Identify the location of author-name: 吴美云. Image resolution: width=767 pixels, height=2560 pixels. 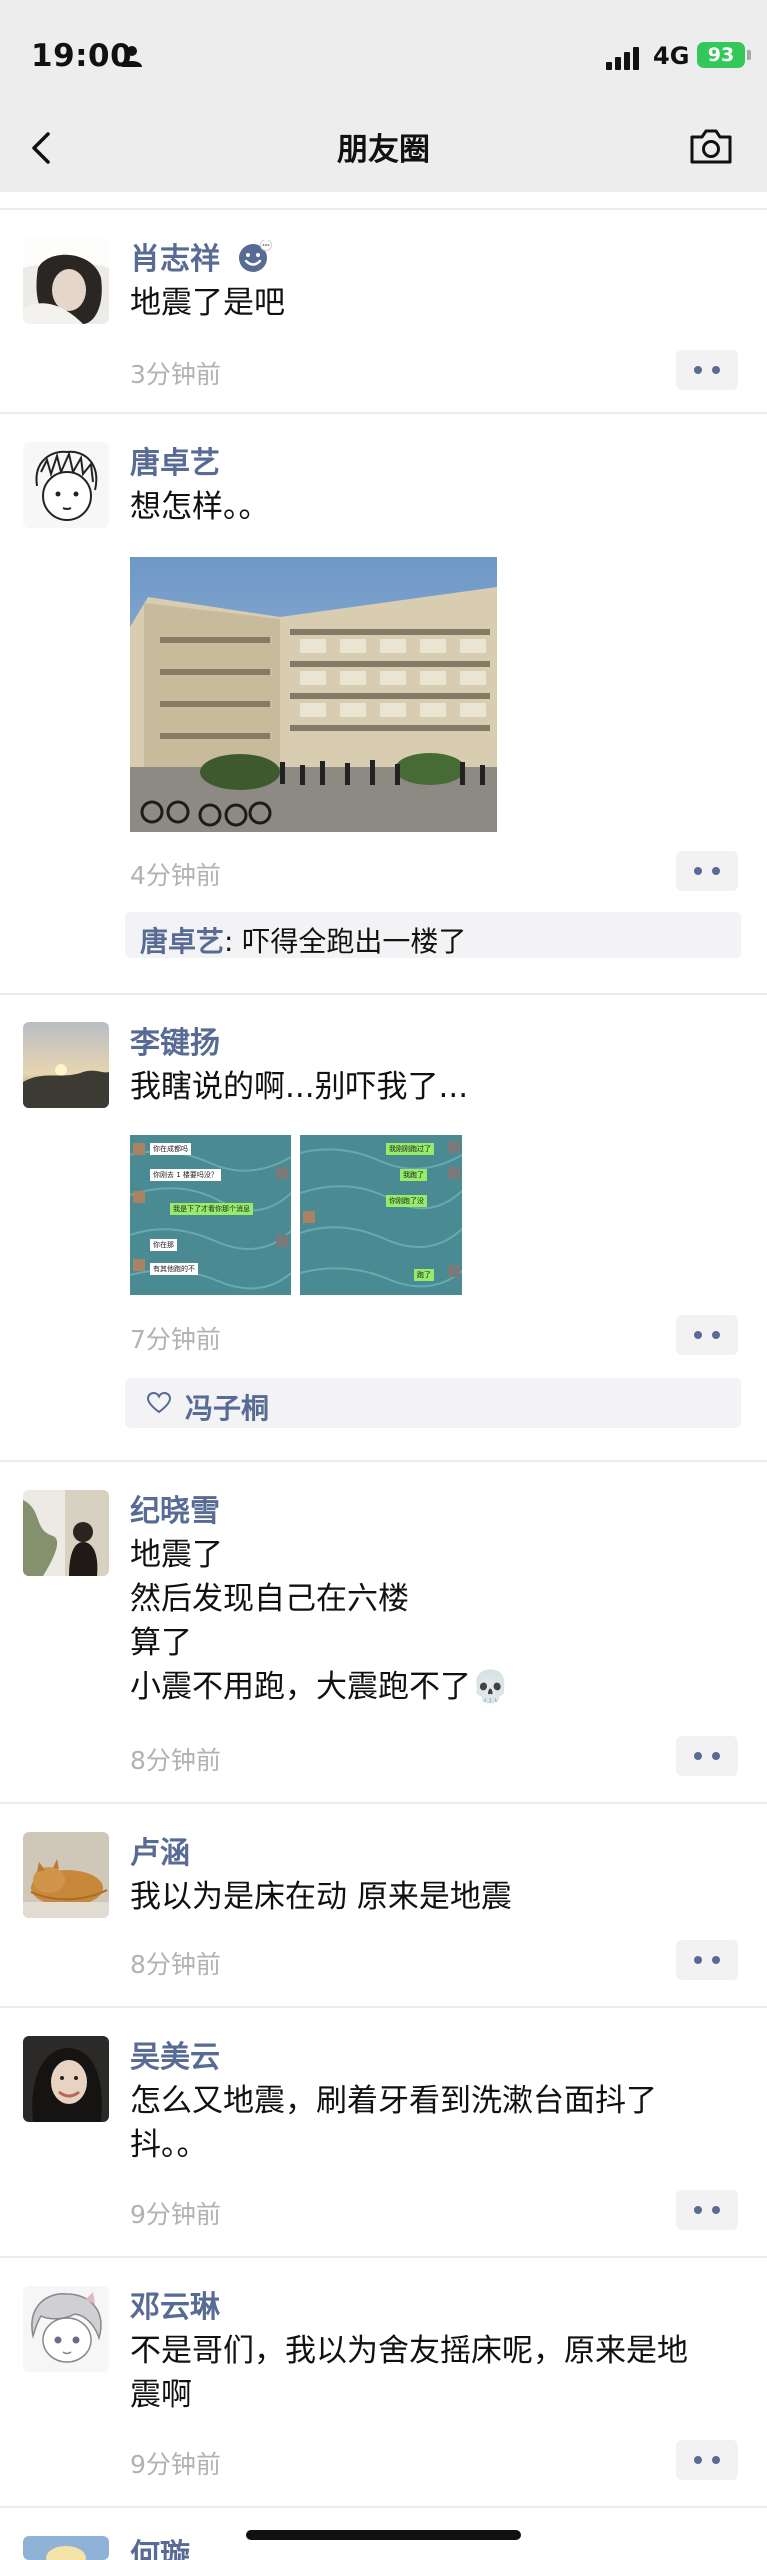
(175, 2054).